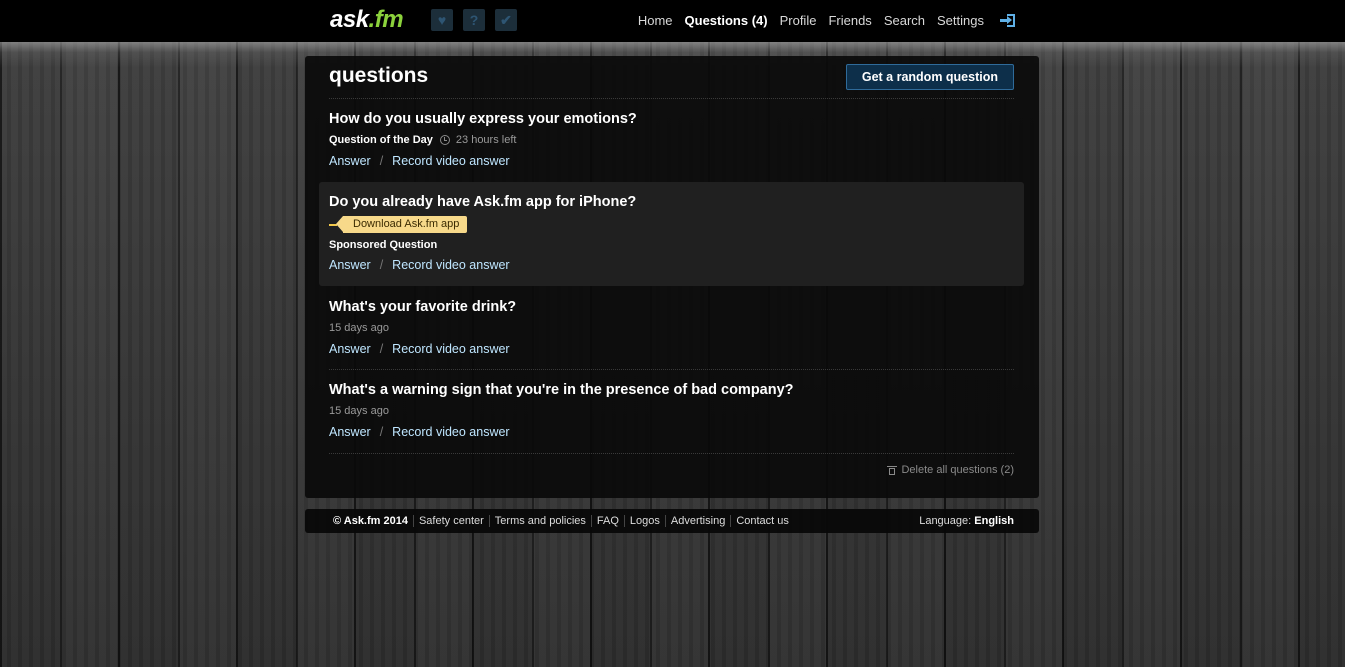 The width and height of the screenshot is (1345, 667). Describe the element at coordinates (655, 20) in the screenshot. I see `nav-home: Home` at that location.